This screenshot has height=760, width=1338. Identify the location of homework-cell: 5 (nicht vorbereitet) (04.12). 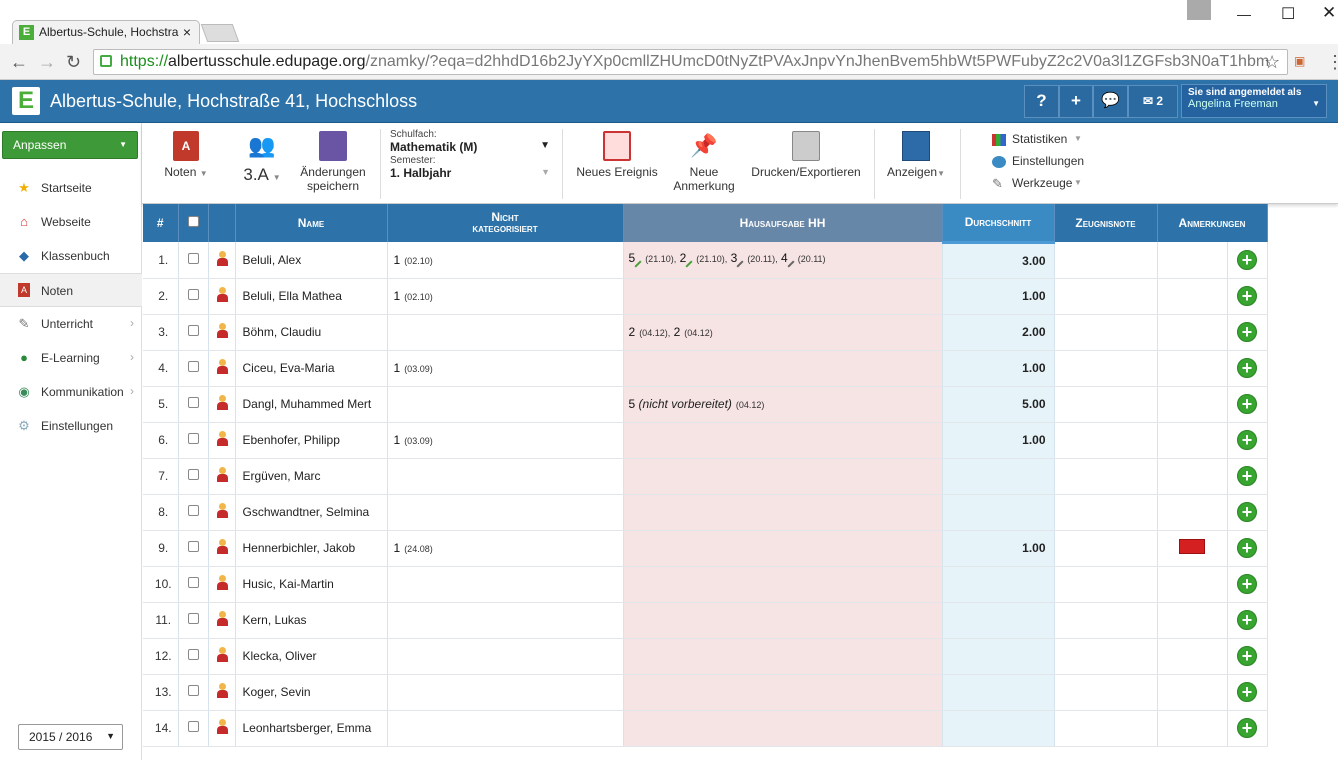
(783, 404).